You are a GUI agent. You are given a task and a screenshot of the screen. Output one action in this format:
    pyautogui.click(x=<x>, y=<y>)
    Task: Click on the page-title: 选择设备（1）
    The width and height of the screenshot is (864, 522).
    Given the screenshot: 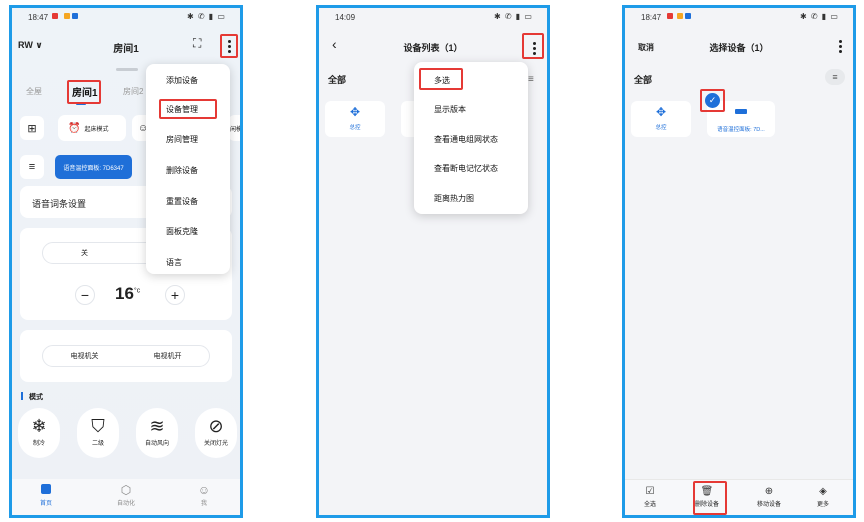 What is the action you would take?
    pyautogui.click(x=739, y=48)
    